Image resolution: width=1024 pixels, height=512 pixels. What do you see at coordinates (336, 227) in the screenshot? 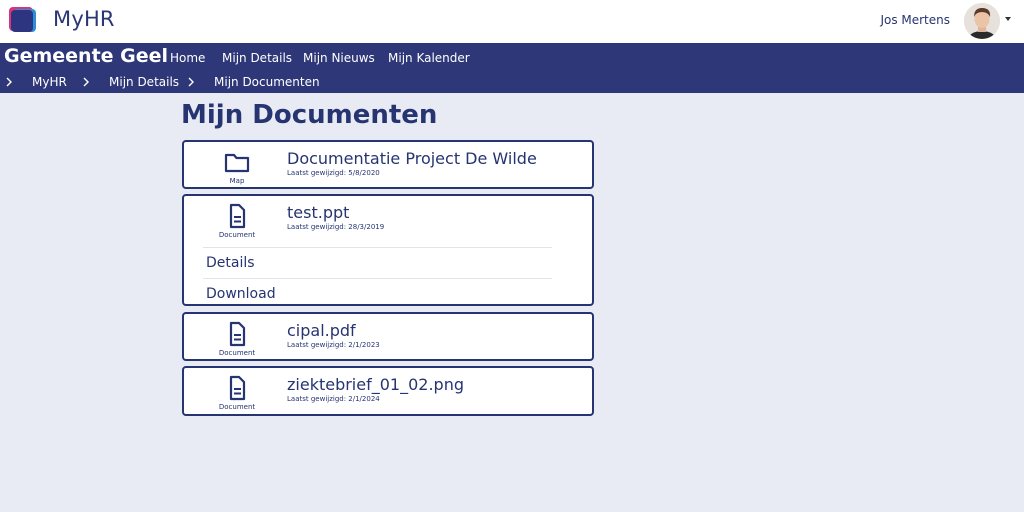
I see `item-modified-date: Laatst gewijzigd: 28/3/2019` at bounding box center [336, 227].